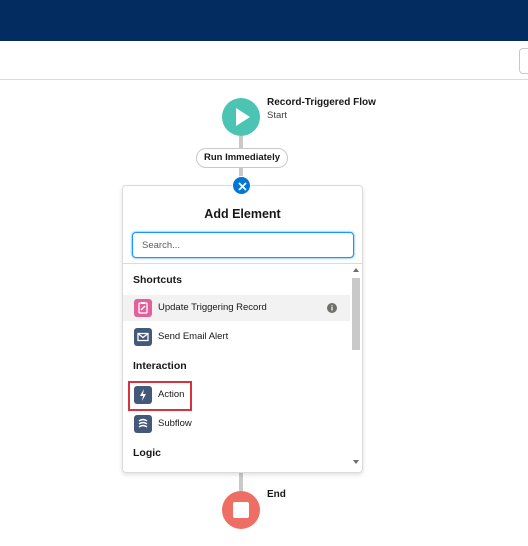  What do you see at coordinates (242, 214) in the screenshot?
I see `panel-title: Add Element` at bounding box center [242, 214].